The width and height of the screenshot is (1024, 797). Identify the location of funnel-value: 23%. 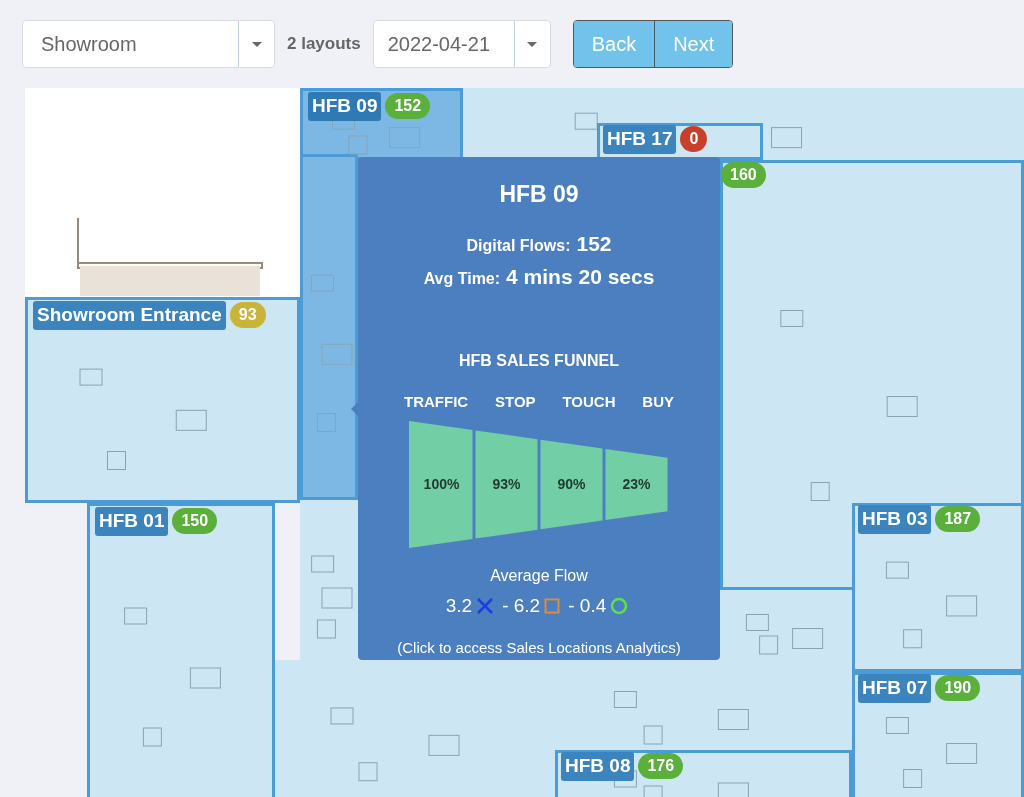
(636, 484).